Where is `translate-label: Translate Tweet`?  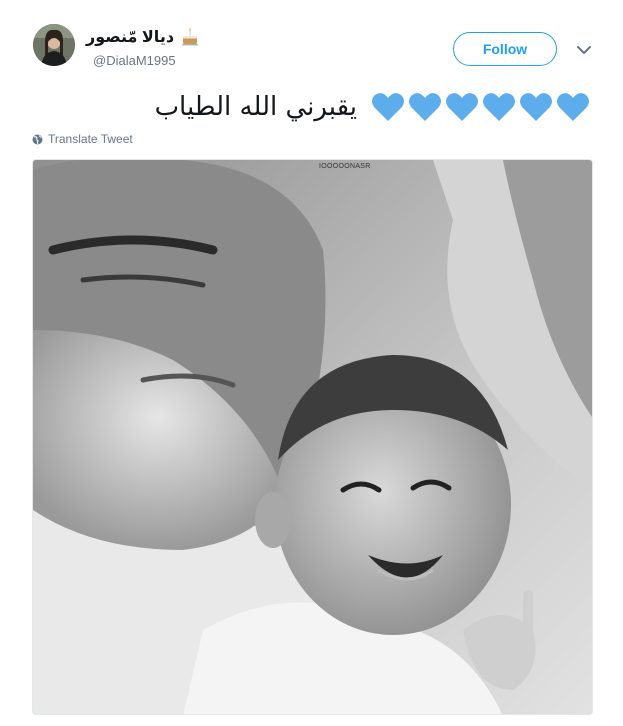
translate-label: Translate Tweet is located at coordinates (90, 139).